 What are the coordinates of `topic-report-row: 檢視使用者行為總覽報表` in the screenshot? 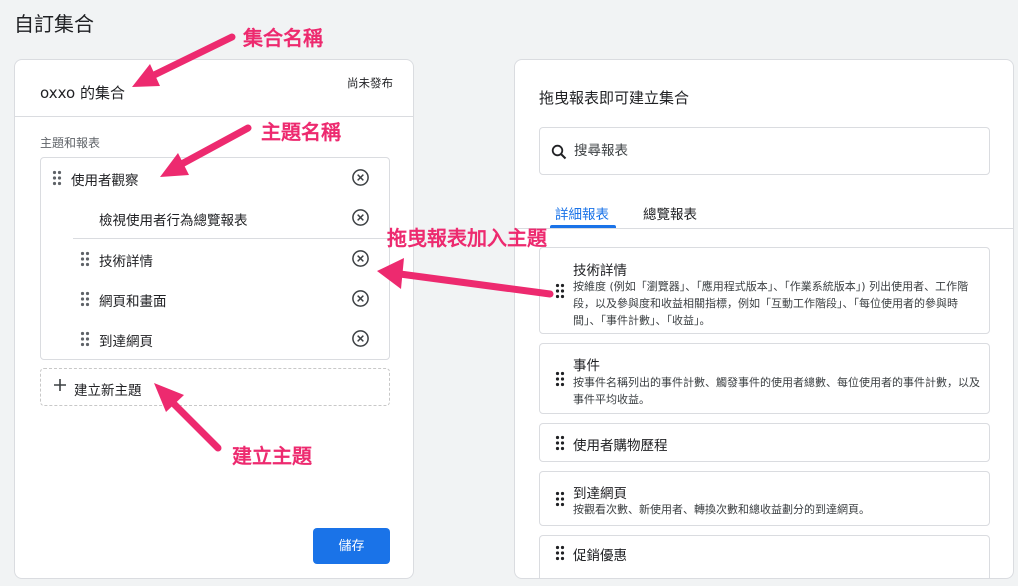 It's located at (215, 218).